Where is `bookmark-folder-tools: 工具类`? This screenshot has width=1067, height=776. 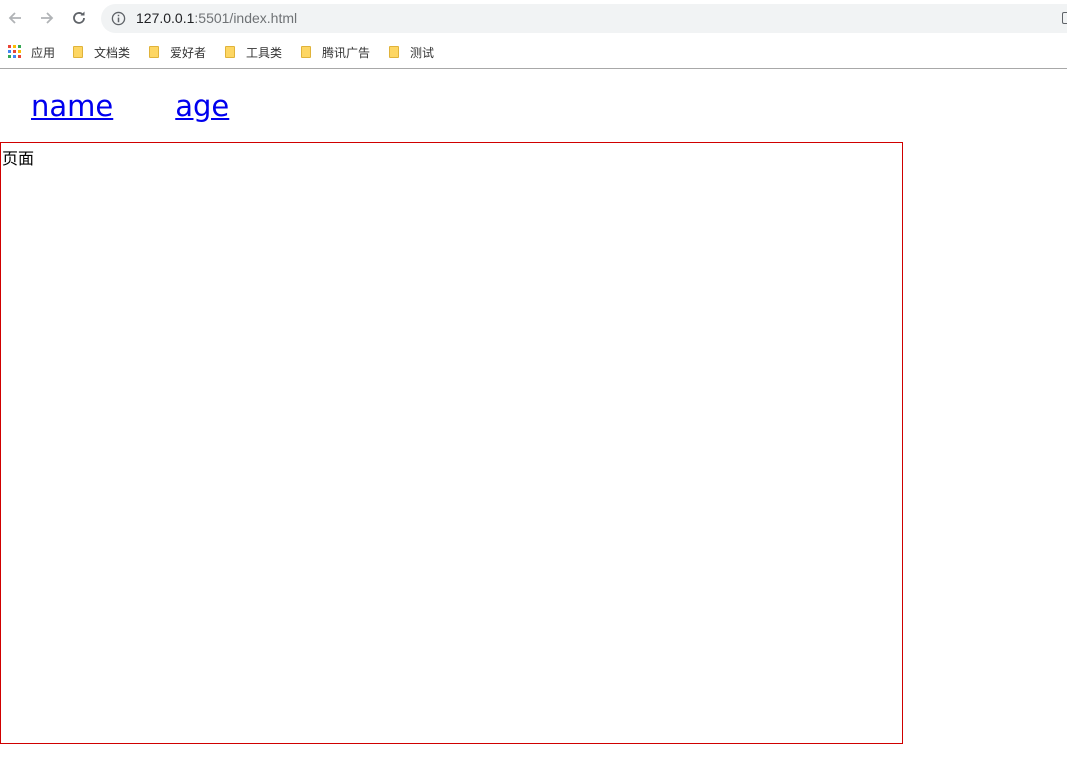 bookmark-folder-tools: 工具类 is located at coordinates (253, 52).